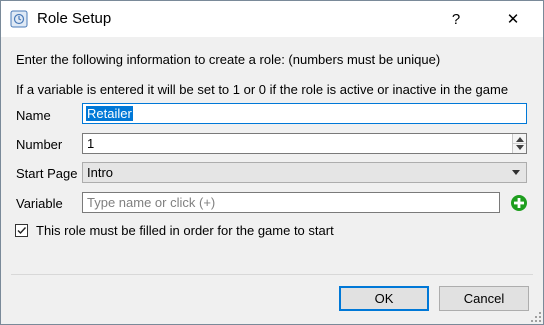 This screenshot has height=325, width=544. Describe the element at coordinates (39, 203) in the screenshot. I see `variable-label: Variable` at that location.